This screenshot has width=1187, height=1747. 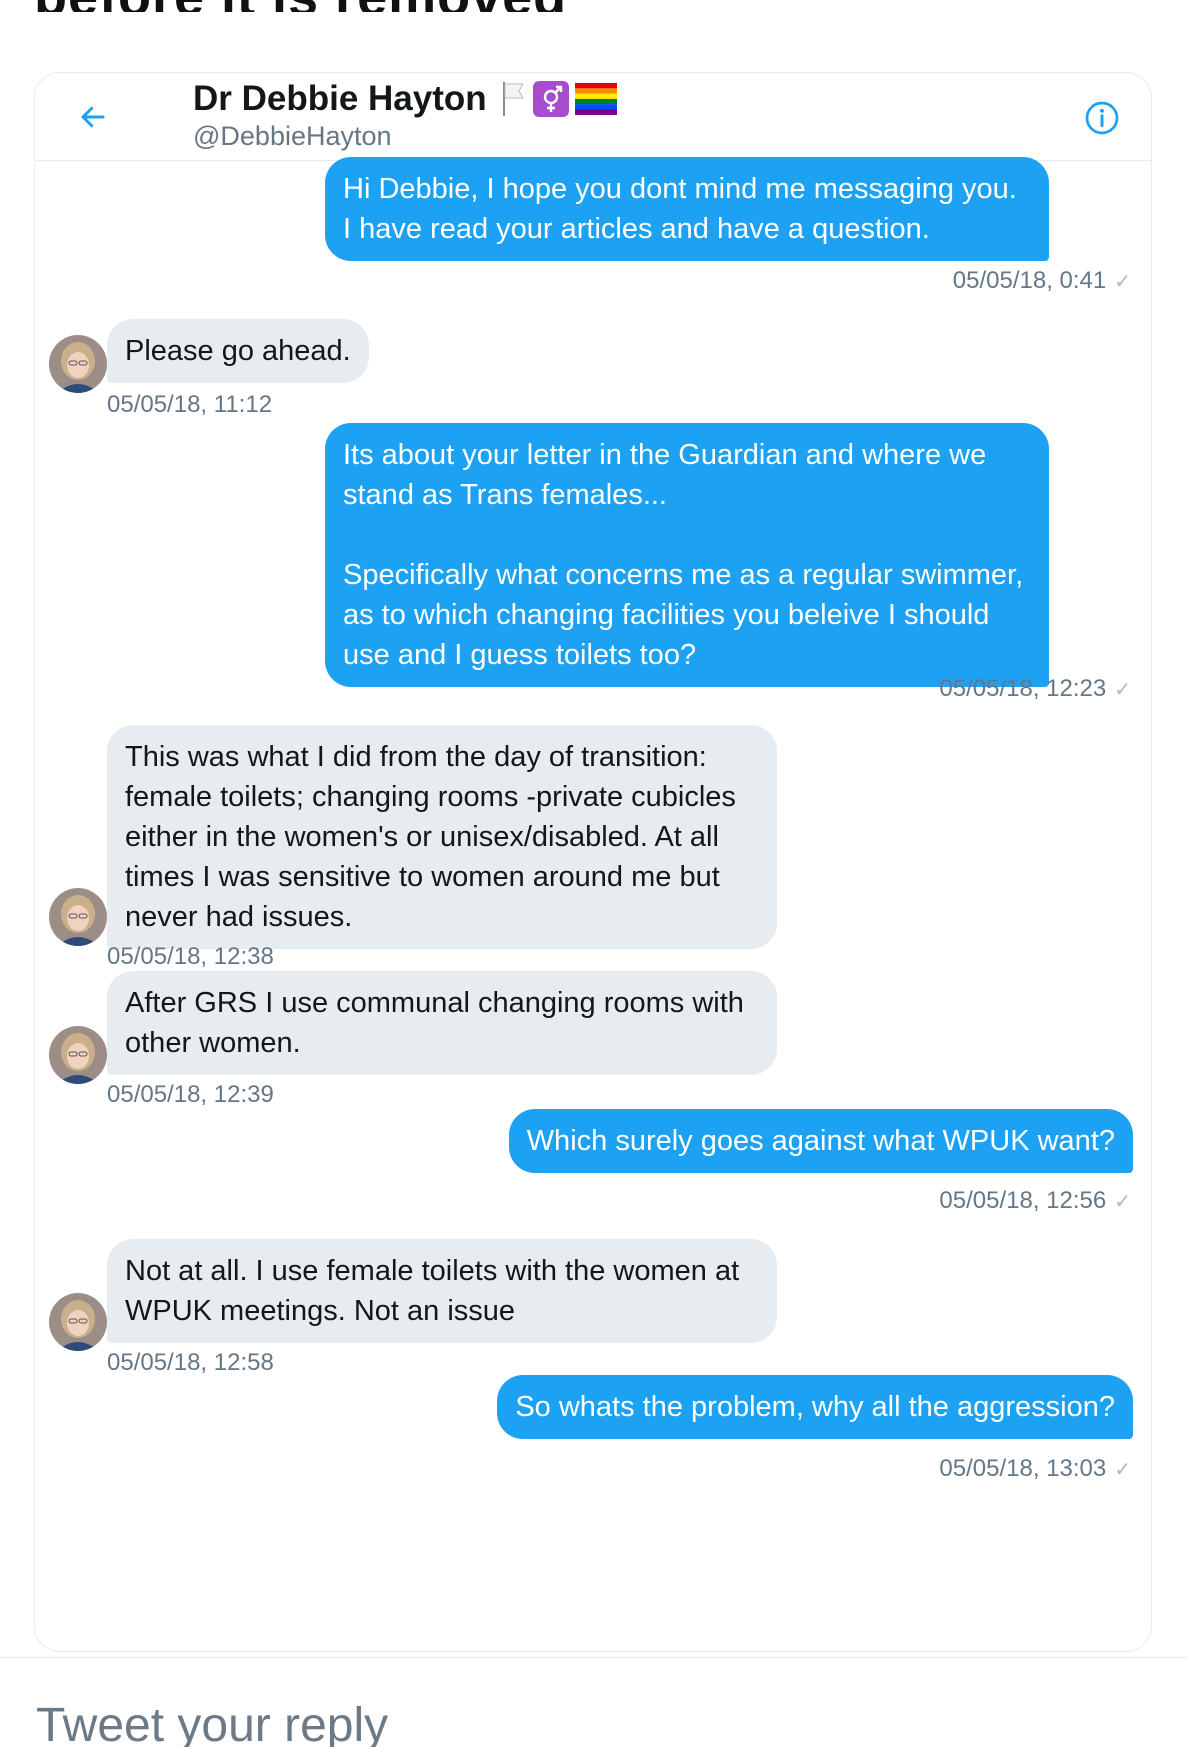 I want to click on transgender-symbol-icon, so click(x=550, y=99).